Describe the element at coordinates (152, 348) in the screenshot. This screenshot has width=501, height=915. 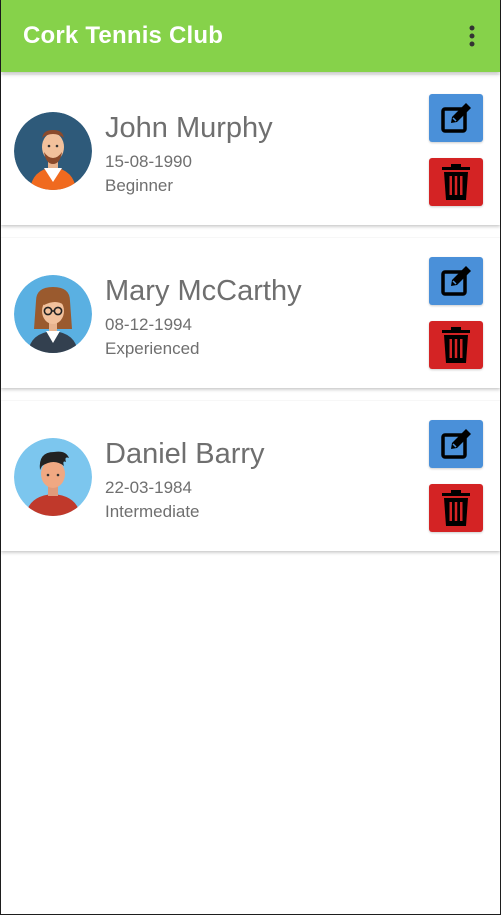
I see `member-level: Experienced` at that location.